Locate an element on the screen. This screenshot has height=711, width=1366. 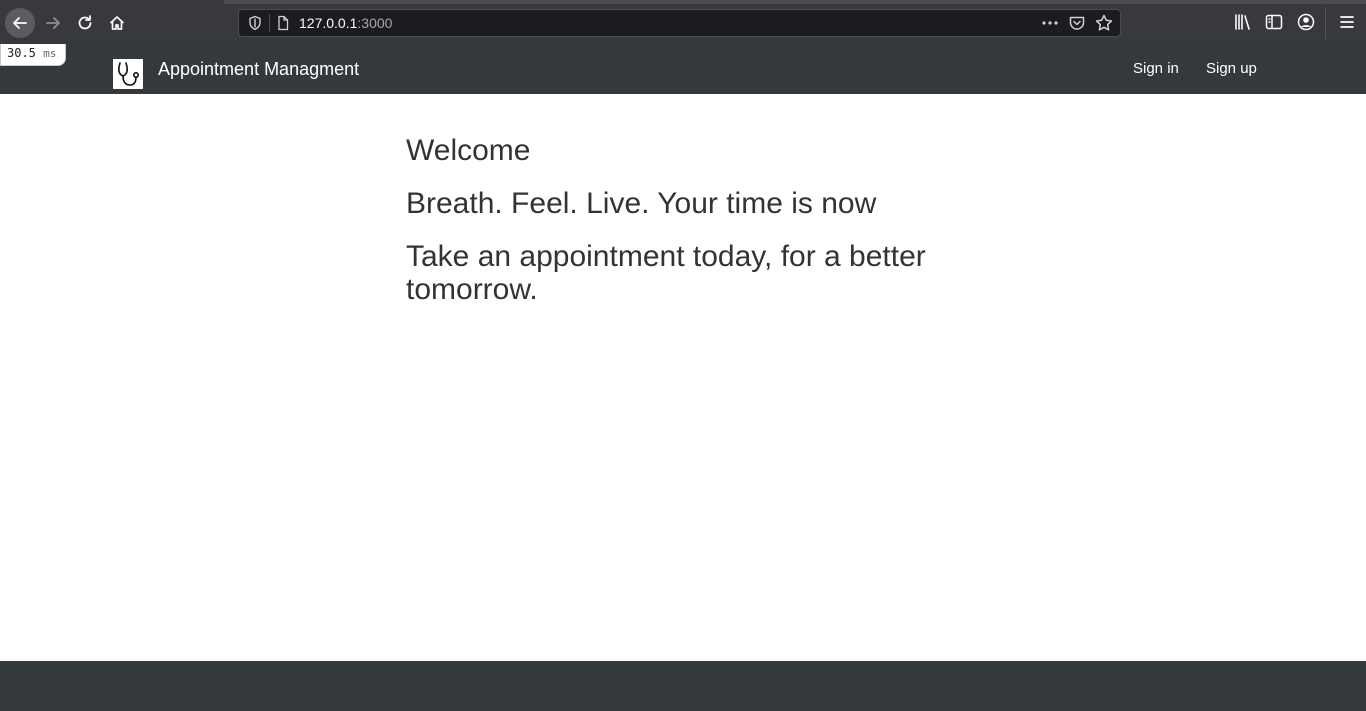
tracking-shield-icon is located at coordinates (255, 23).